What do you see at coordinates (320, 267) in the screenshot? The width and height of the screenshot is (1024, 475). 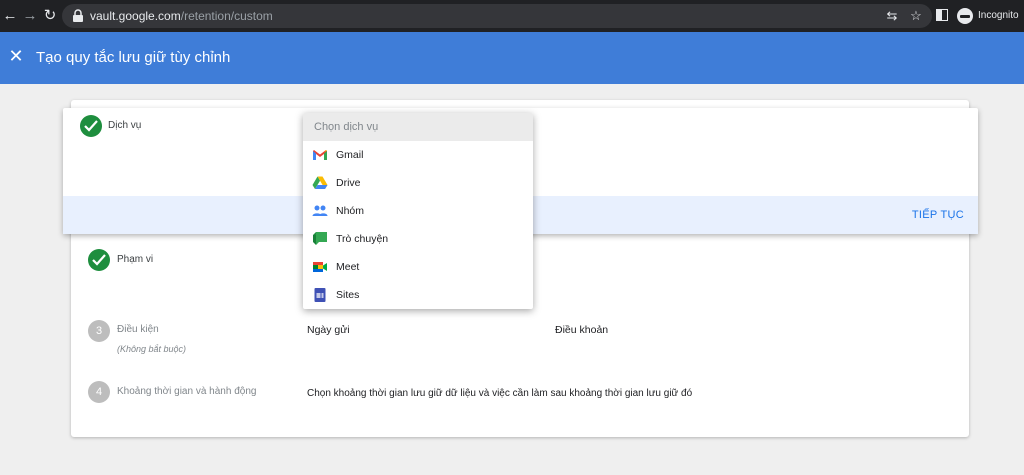 I see `meet-icon` at bounding box center [320, 267].